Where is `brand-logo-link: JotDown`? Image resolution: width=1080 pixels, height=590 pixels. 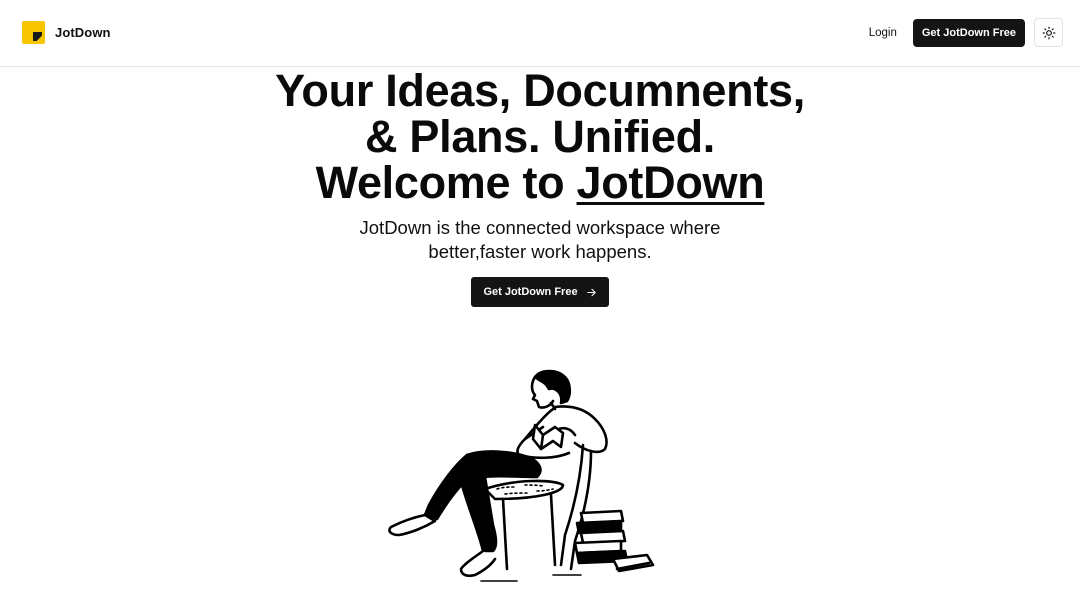 brand-logo-link: JotDown is located at coordinates (66, 32).